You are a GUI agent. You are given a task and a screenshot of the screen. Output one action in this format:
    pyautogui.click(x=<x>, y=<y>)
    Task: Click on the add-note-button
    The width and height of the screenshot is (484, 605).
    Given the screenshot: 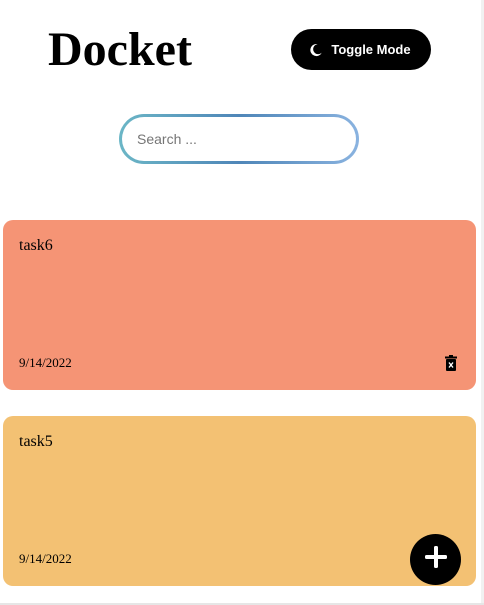 What is the action you would take?
    pyautogui.click(x=435, y=559)
    